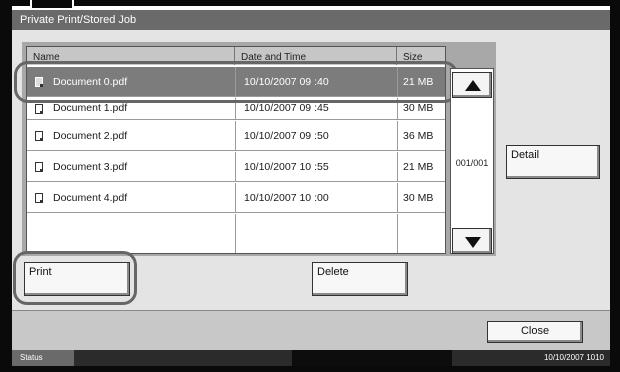 The height and width of the screenshot is (372, 620). Describe the element at coordinates (75, 278) in the screenshot. I see `print-highlight` at that location.